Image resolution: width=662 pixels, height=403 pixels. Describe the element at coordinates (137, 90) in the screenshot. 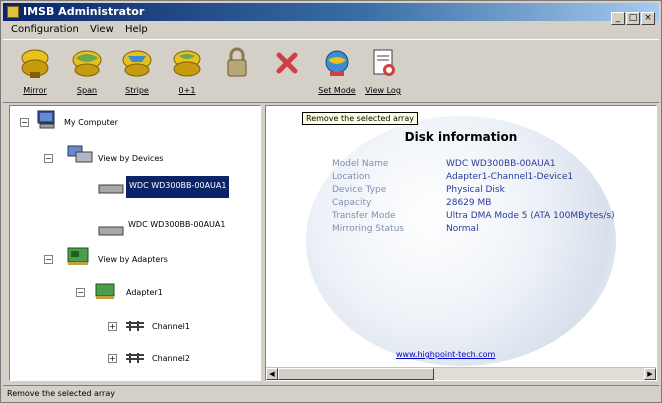

I see `stripe-label: Stripe` at that location.